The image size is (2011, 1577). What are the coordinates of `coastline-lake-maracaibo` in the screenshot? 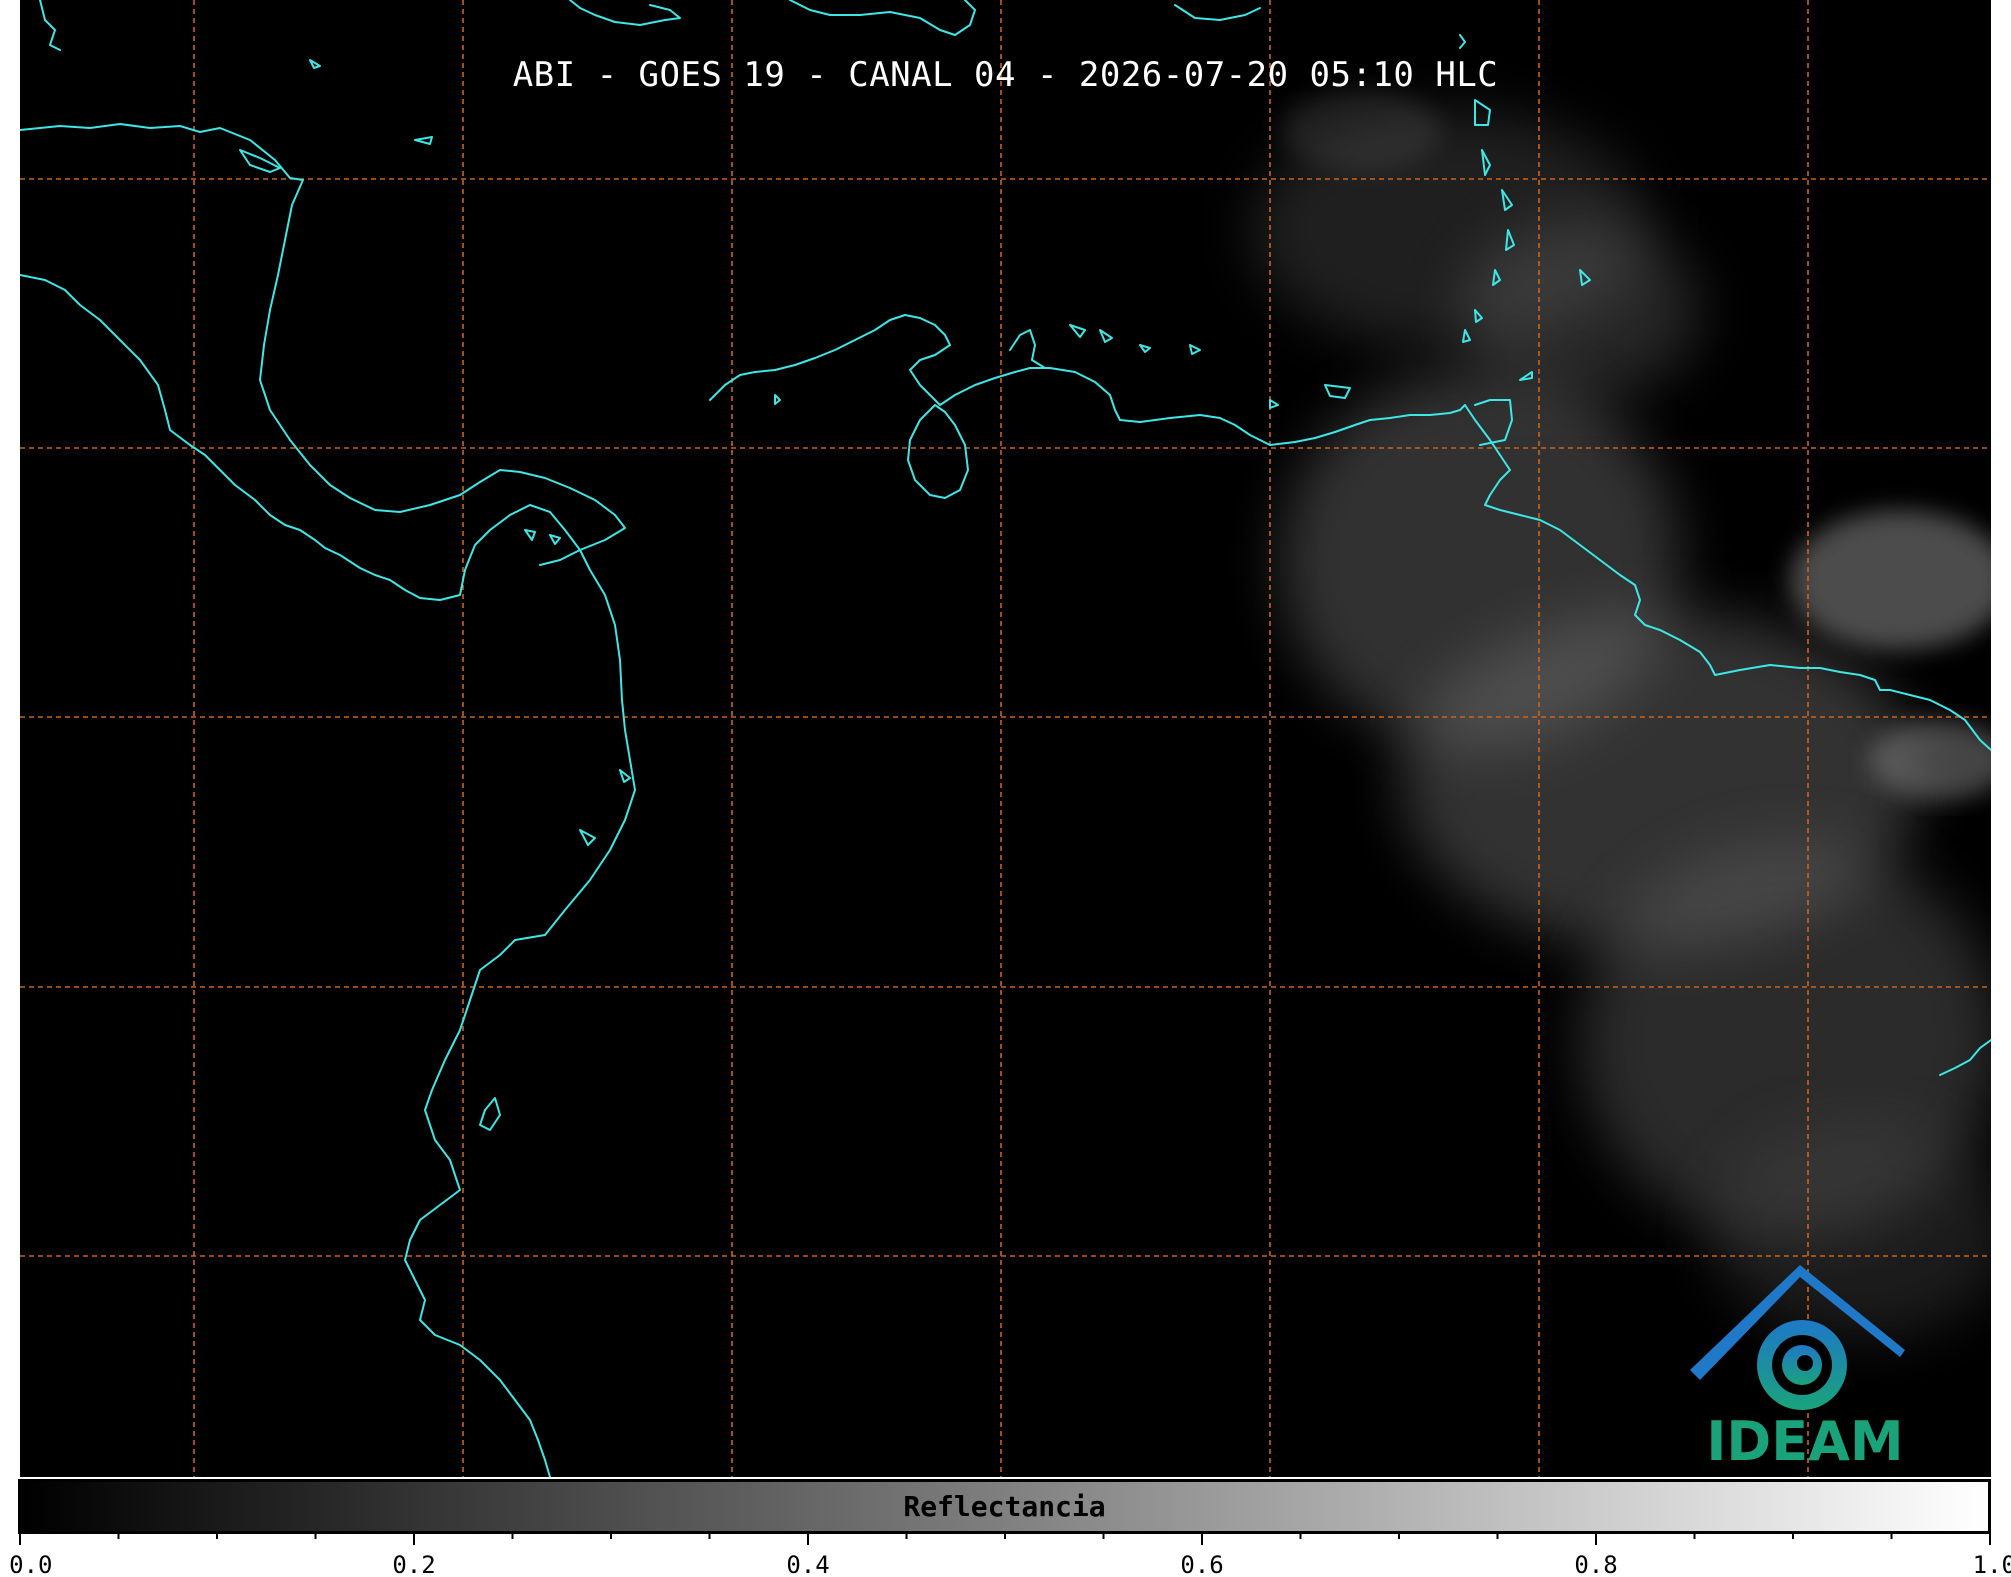 It's located at (938, 451).